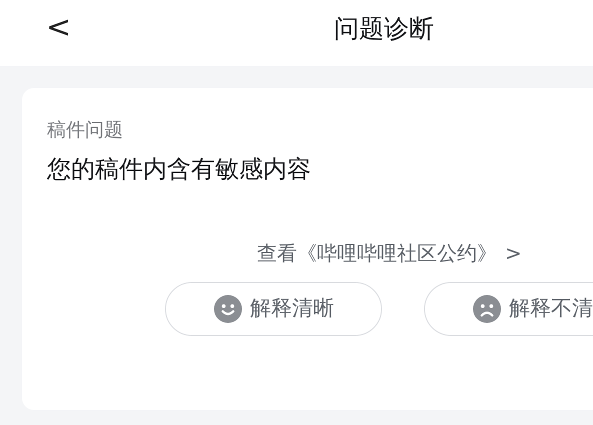  Describe the element at coordinates (377, 253) in the screenshot. I see `guidelines-link: 查看《哔哩哔哩社区公约》` at that location.